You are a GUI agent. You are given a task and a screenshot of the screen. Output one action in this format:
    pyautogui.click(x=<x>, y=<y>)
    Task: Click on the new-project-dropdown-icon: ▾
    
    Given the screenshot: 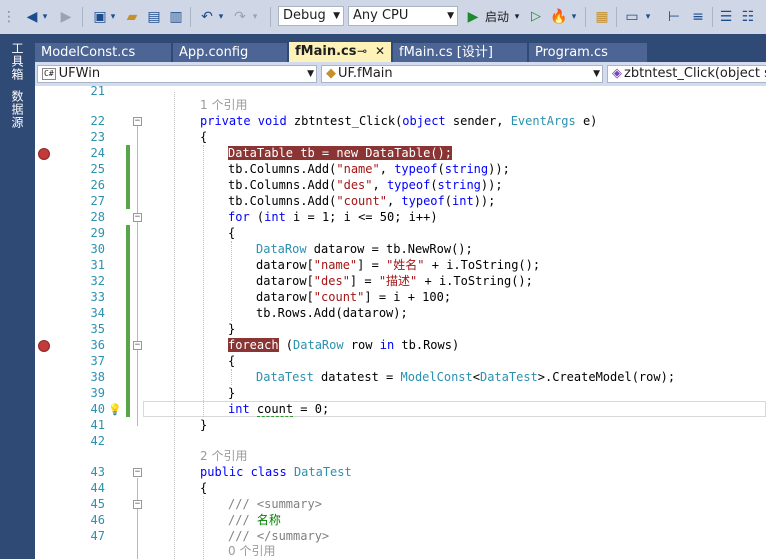 What is the action you would take?
    pyautogui.click(x=113, y=17)
    